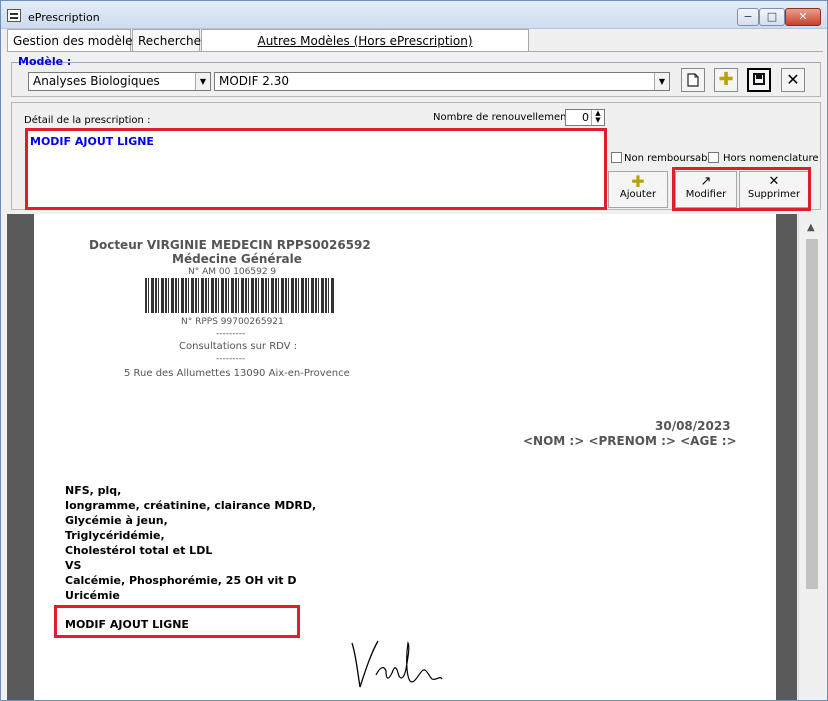 This screenshot has height=701, width=828. Describe the element at coordinates (115, 535) in the screenshot. I see `prescription-line: Triglycéridémie,` at that location.